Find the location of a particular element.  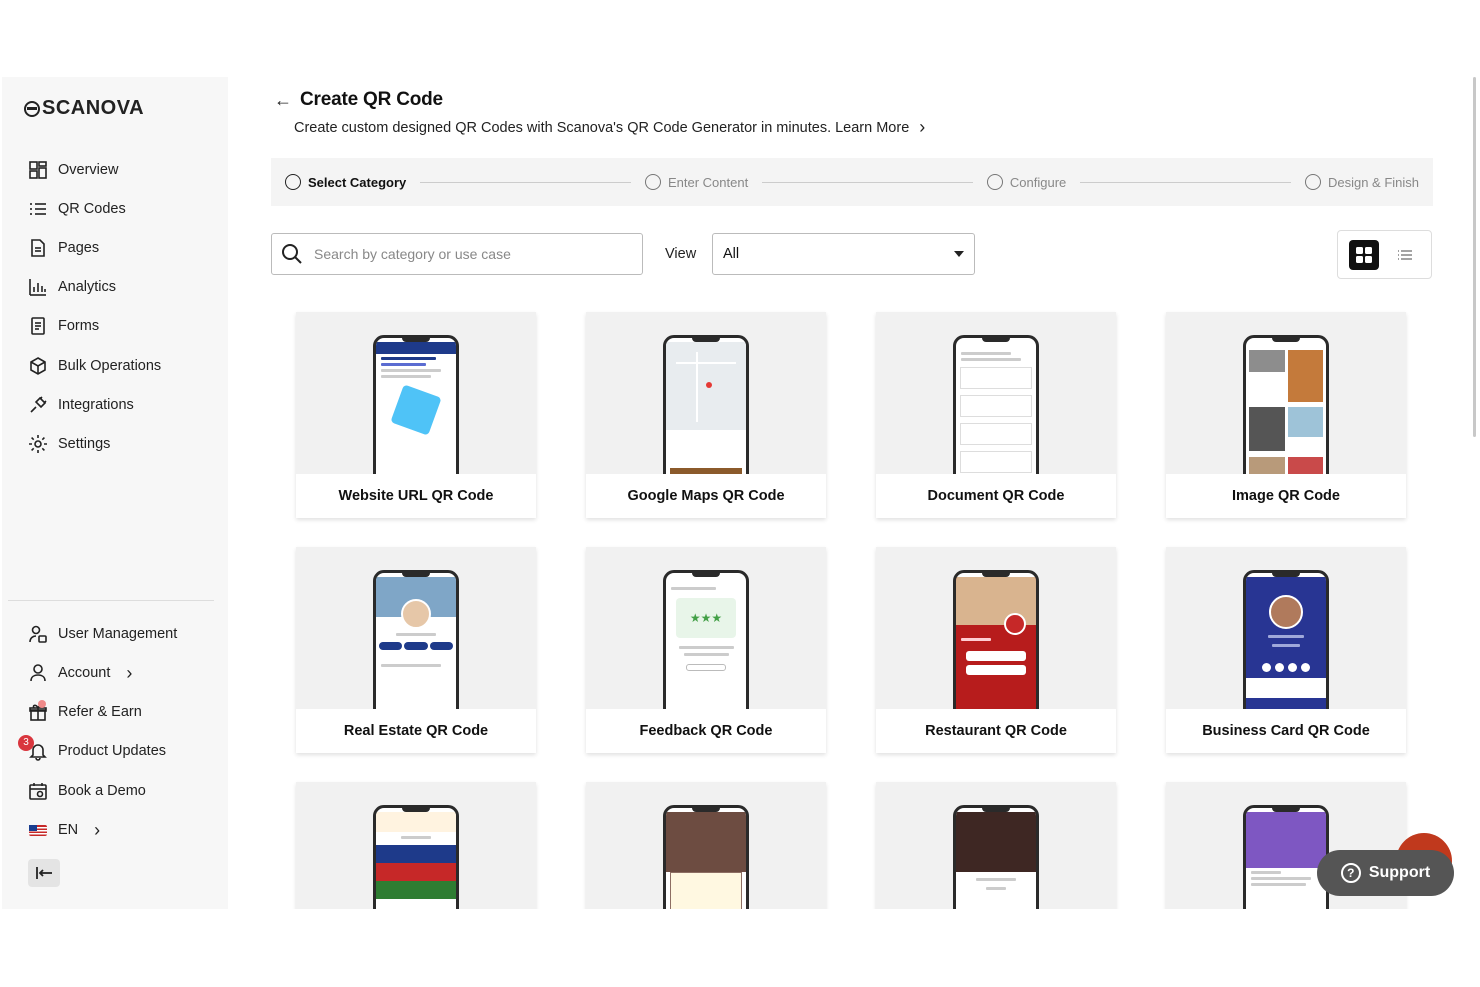

sidebar-item-label: Forms is located at coordinates (79, 326).